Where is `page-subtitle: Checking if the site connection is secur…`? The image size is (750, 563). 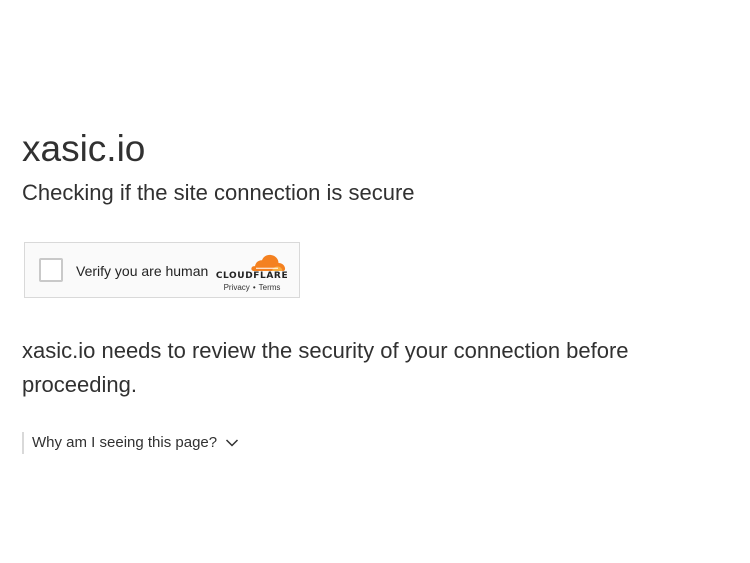 page-subtitle: Checking if the site connection is secur… is located at coordinates (218, 192).